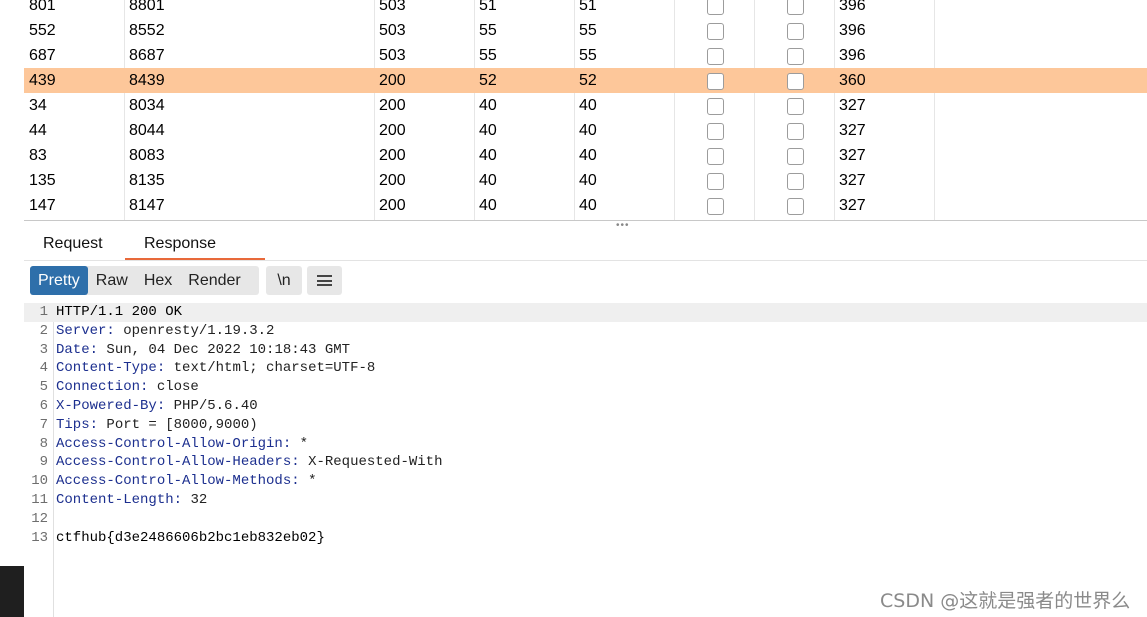 Image resolution: width=1147 pixels, height=617 pixels. Describe the element at coordinates (312, 481) in the screenshot. I see `header-value: *` at that location.